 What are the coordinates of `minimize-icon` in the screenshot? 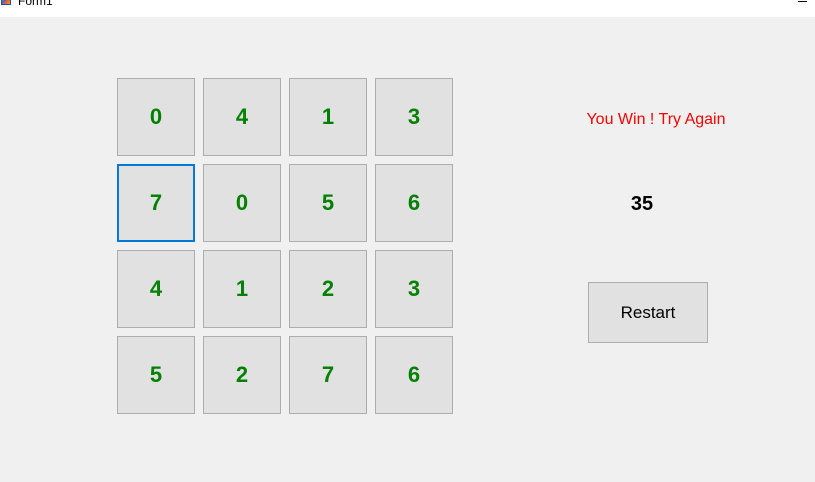 It's located at (803, 4).